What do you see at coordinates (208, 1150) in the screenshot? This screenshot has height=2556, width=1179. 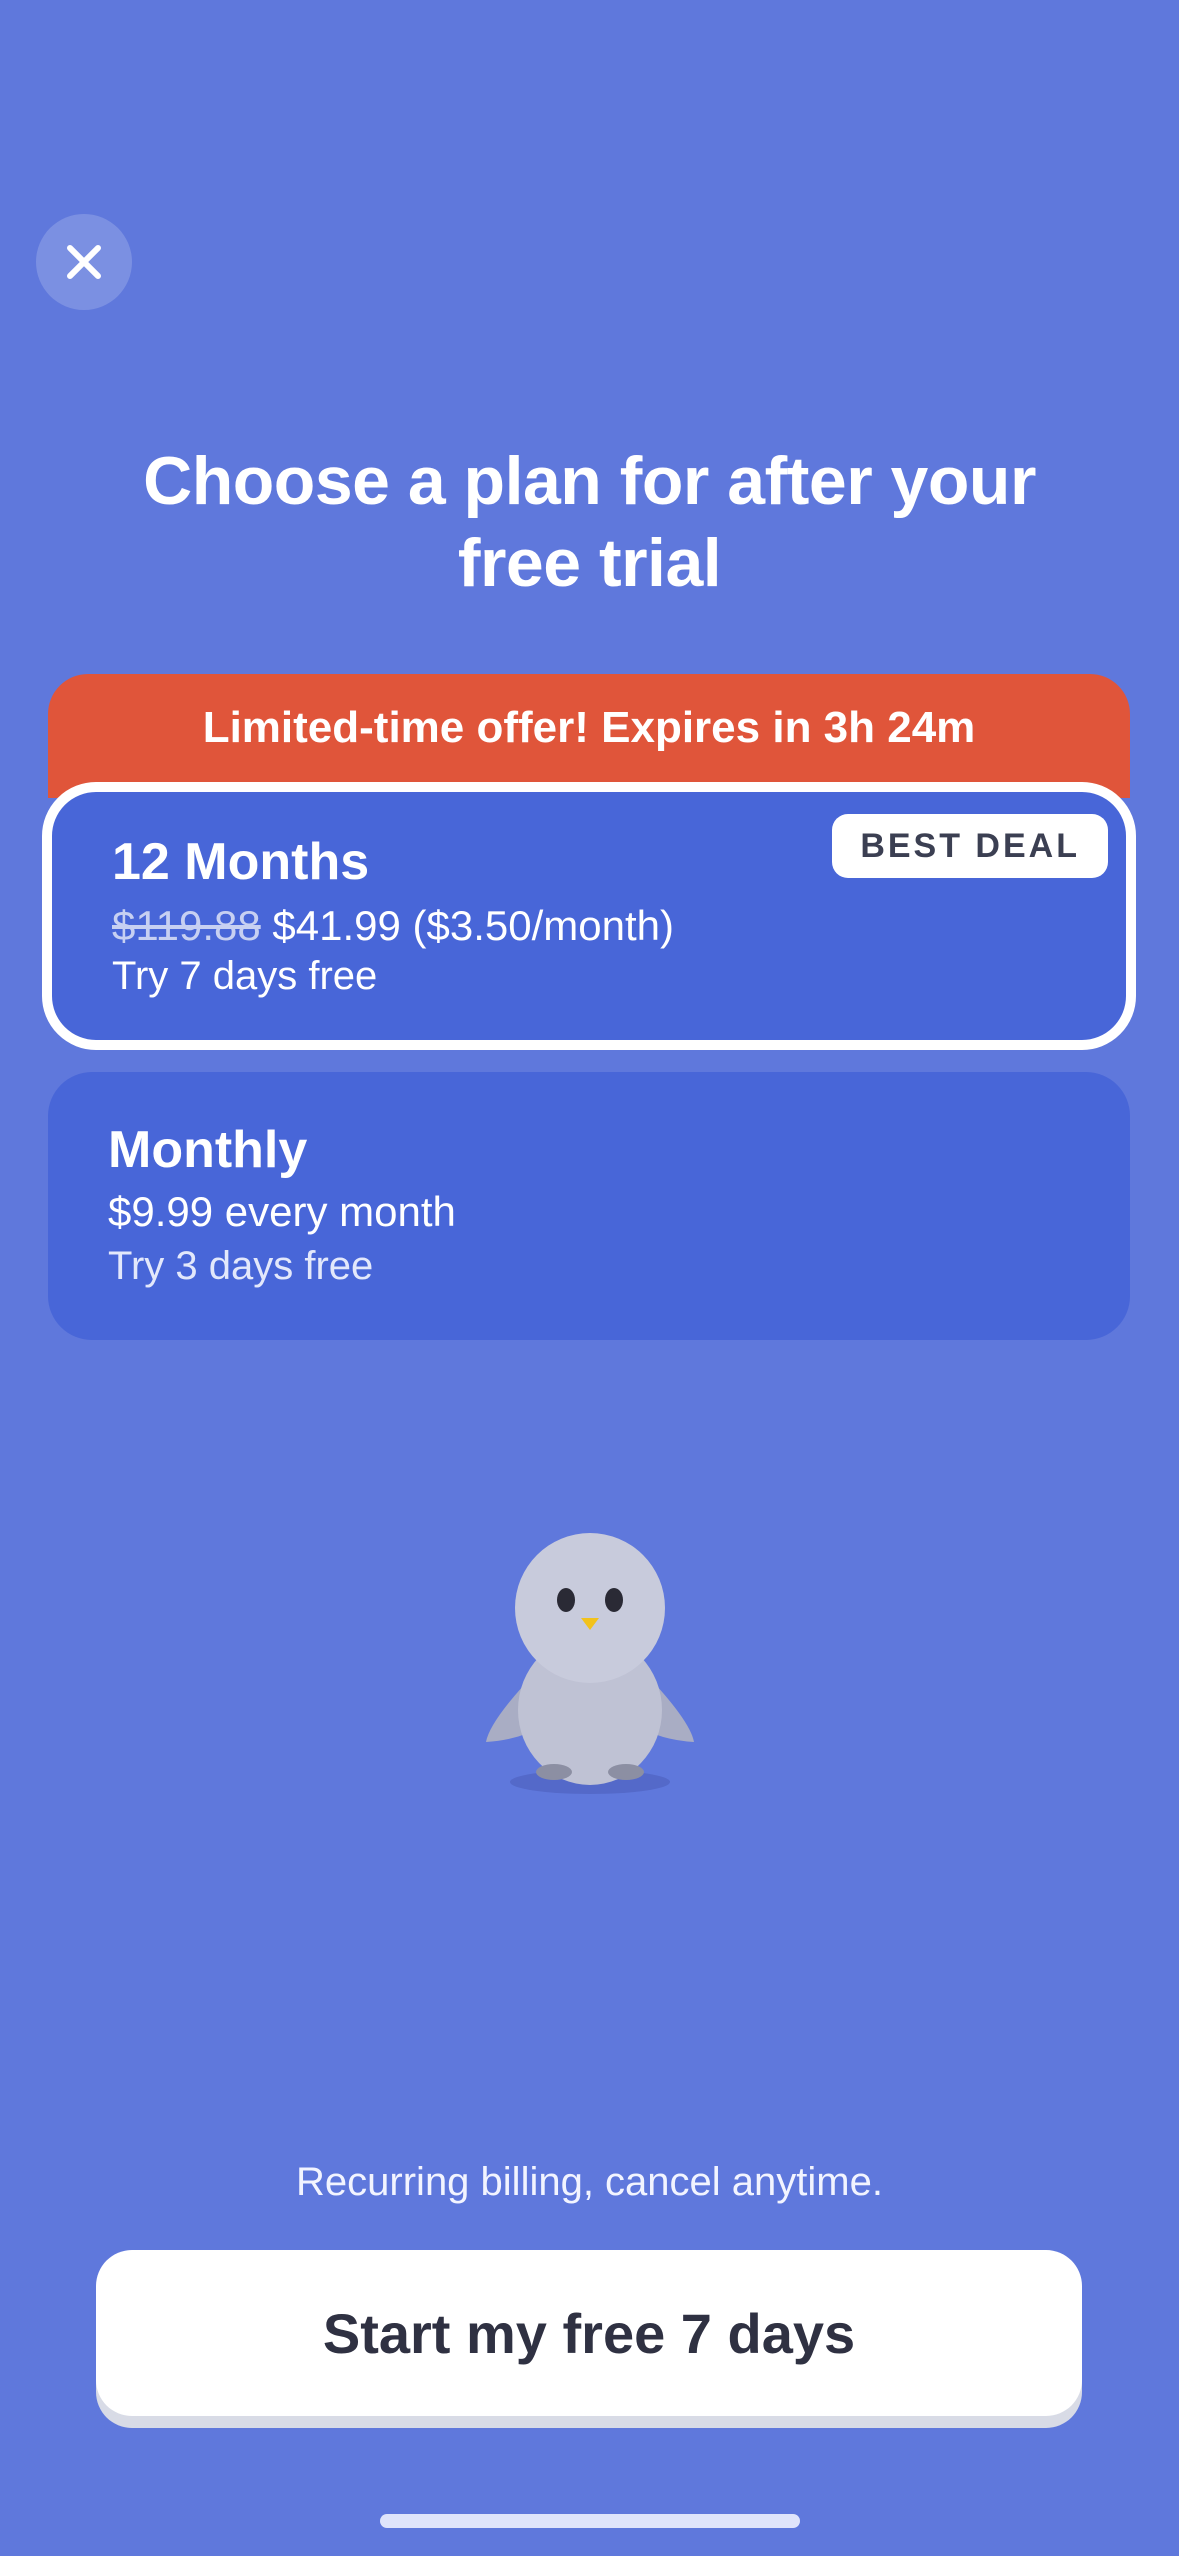 I see `plan-name: Monthly` at bounding box center [208, 1150].